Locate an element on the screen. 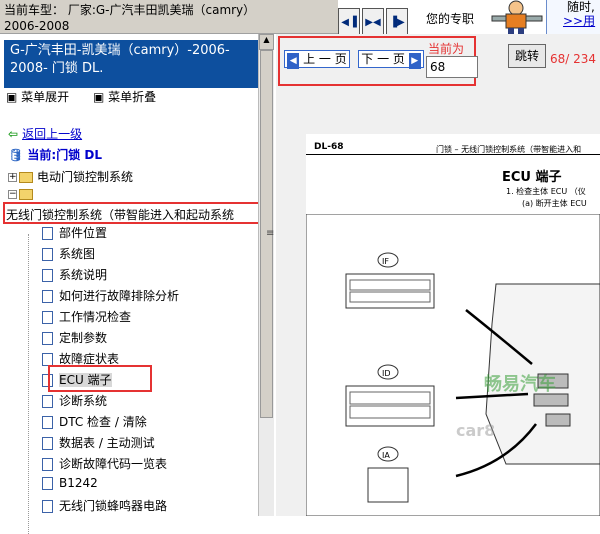 The height and width of the screenshot is (534, 600). watermark-text-2: car8 is located at coordinates (475, 430).